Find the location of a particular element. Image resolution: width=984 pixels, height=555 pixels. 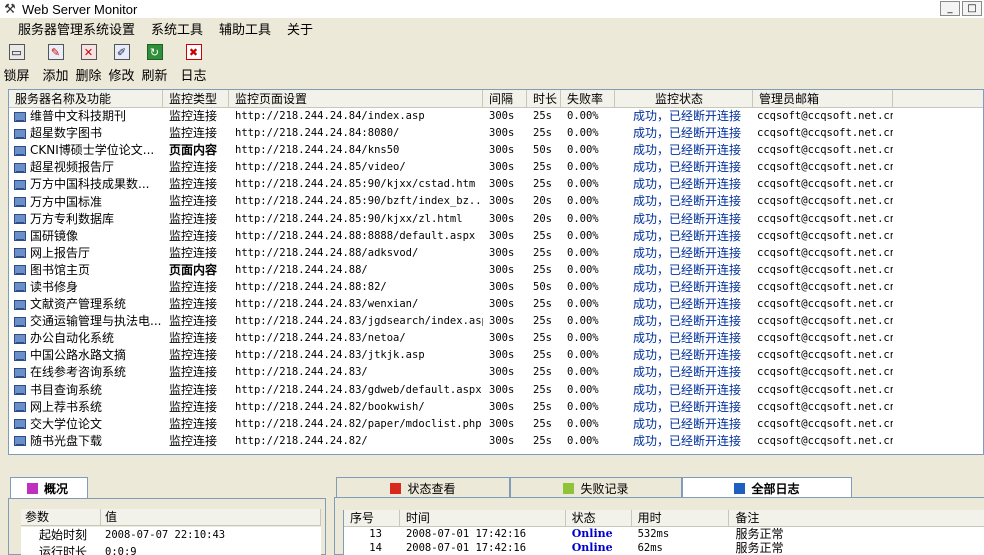

log-button: ✖ 日志 is located at coordinates (193, 62).